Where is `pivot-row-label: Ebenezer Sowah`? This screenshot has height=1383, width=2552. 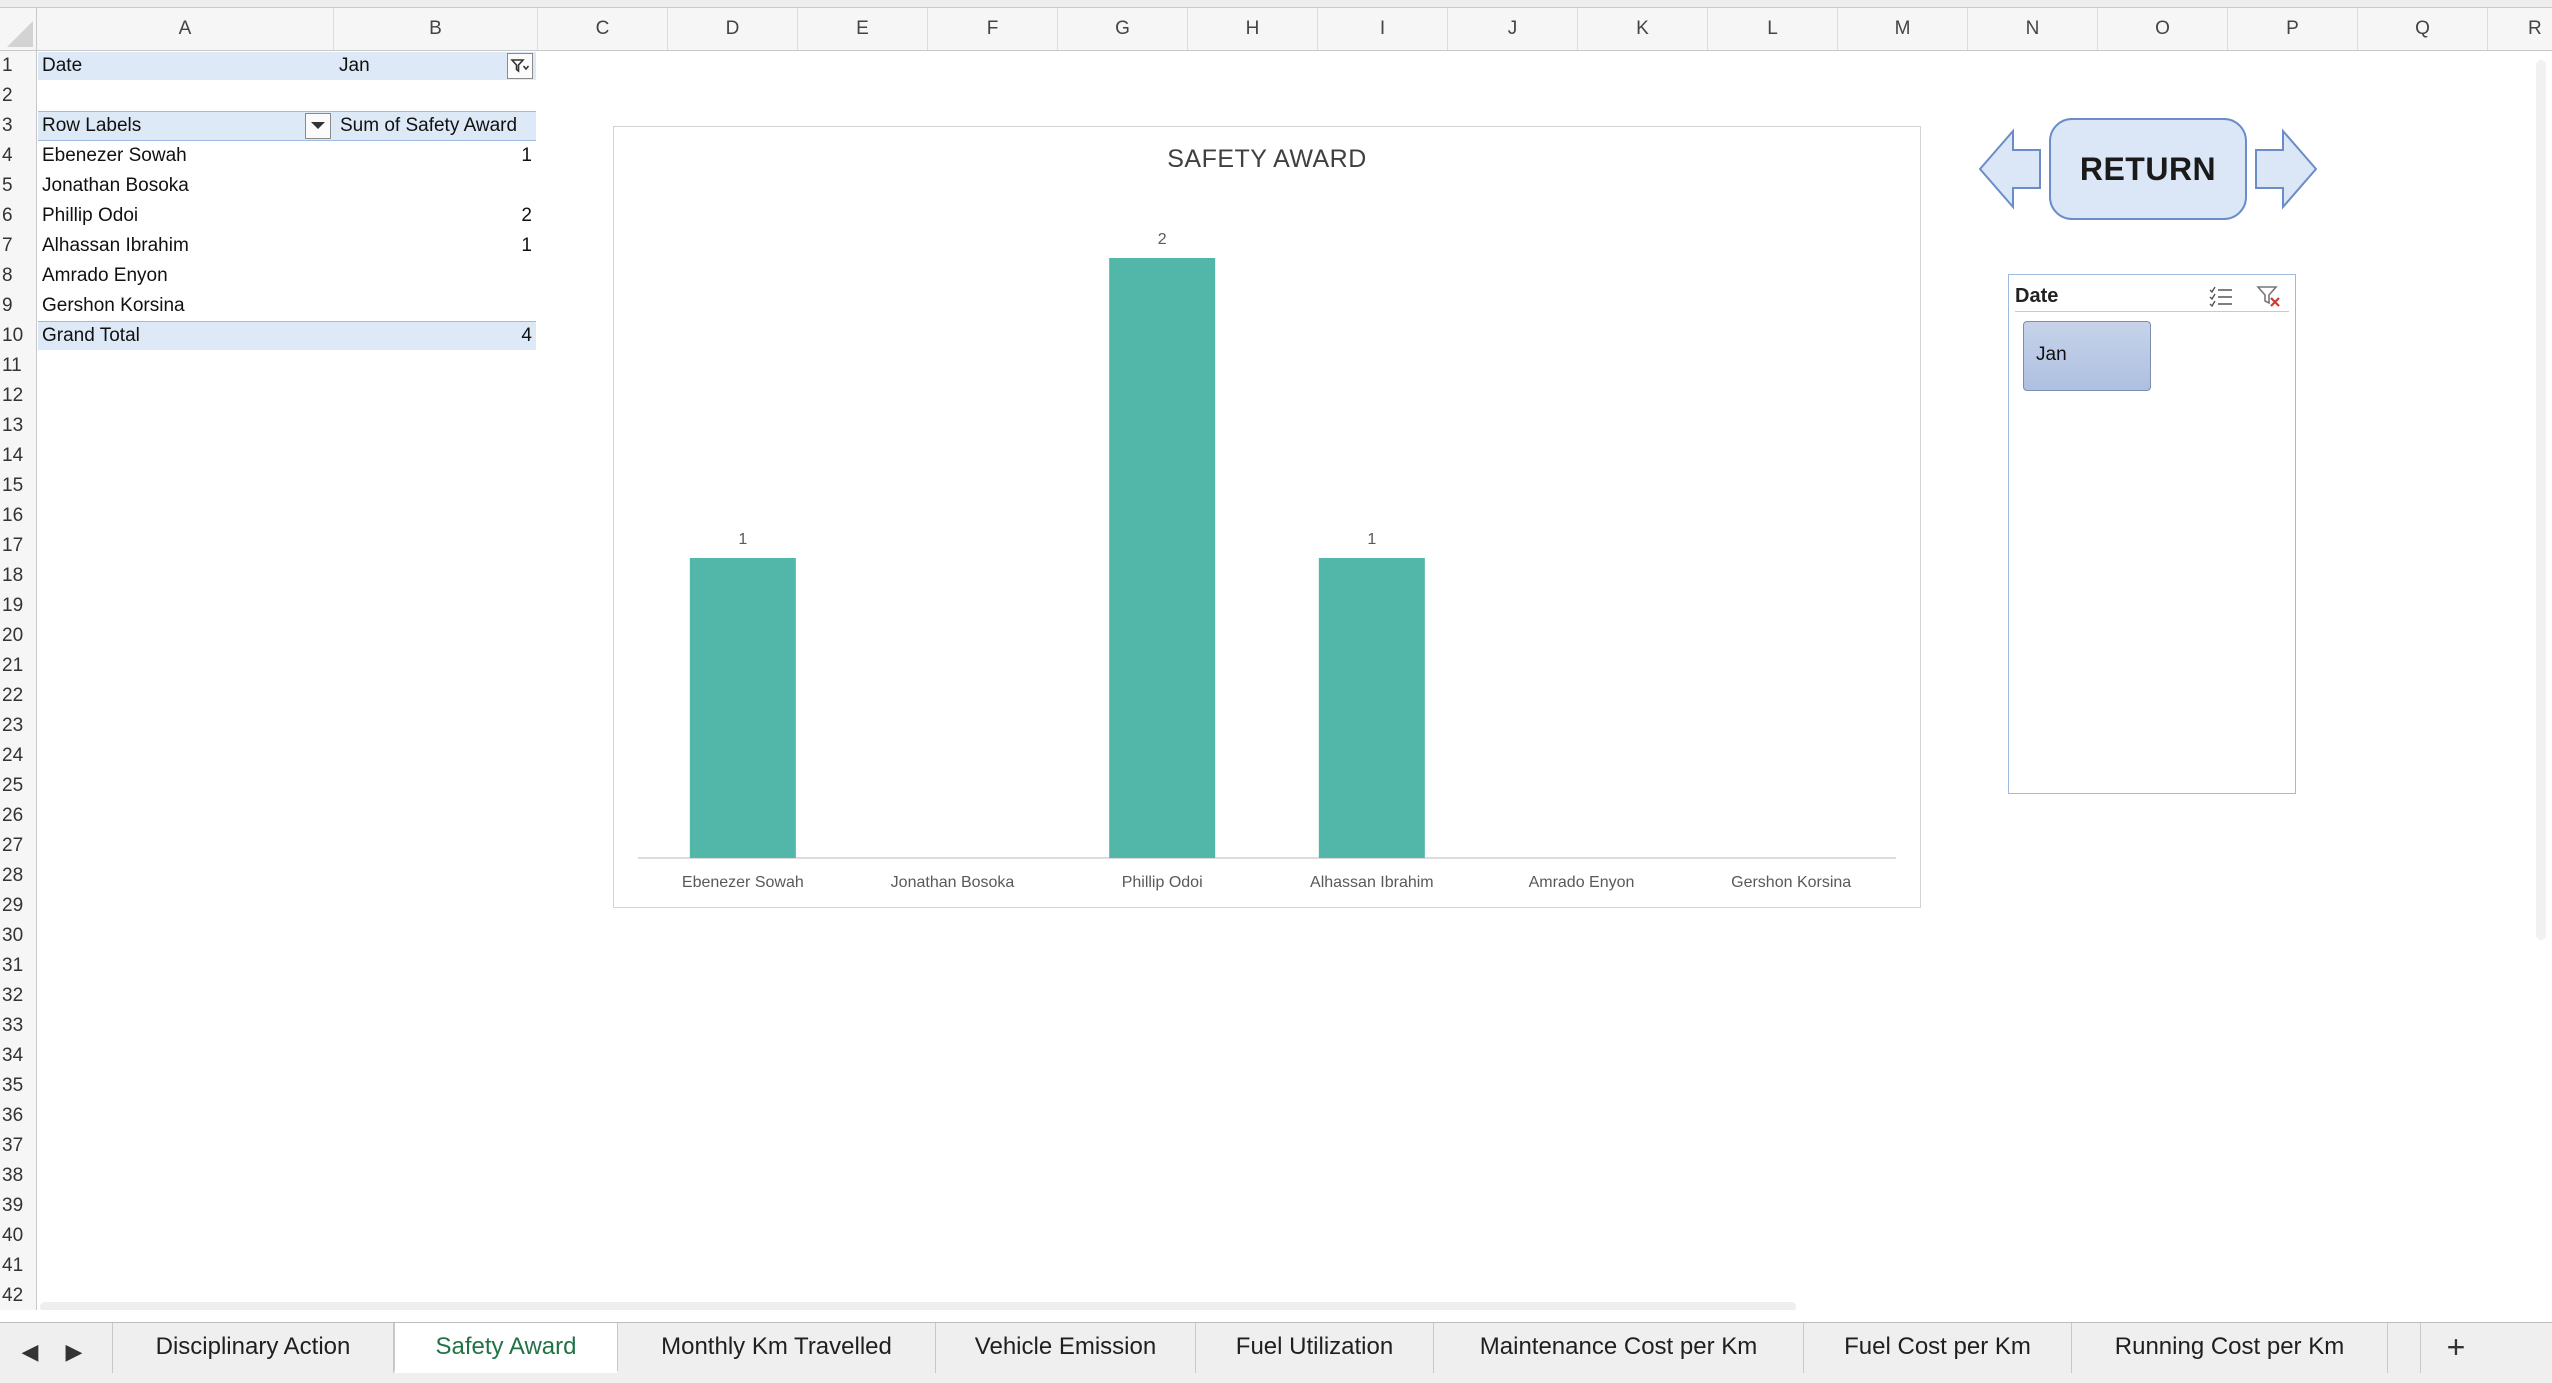
pivot-row-label: Ebenezer Sowah is located at coordinates (114, 156).